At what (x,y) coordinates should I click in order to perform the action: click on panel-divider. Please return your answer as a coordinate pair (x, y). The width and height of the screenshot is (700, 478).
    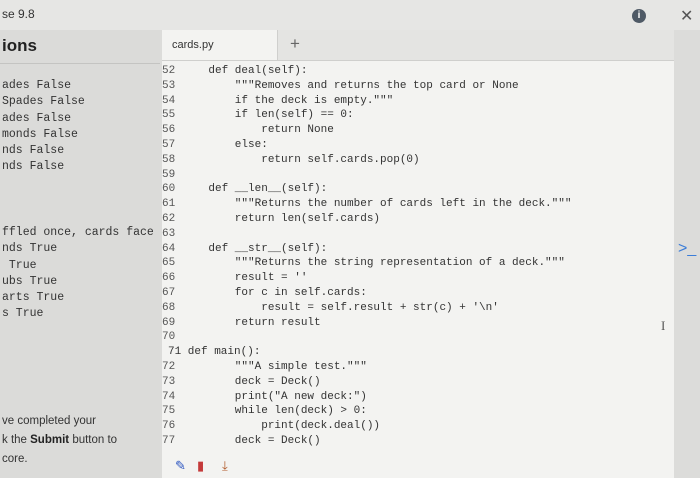
    Looking at the image, I should click on (80, 63).